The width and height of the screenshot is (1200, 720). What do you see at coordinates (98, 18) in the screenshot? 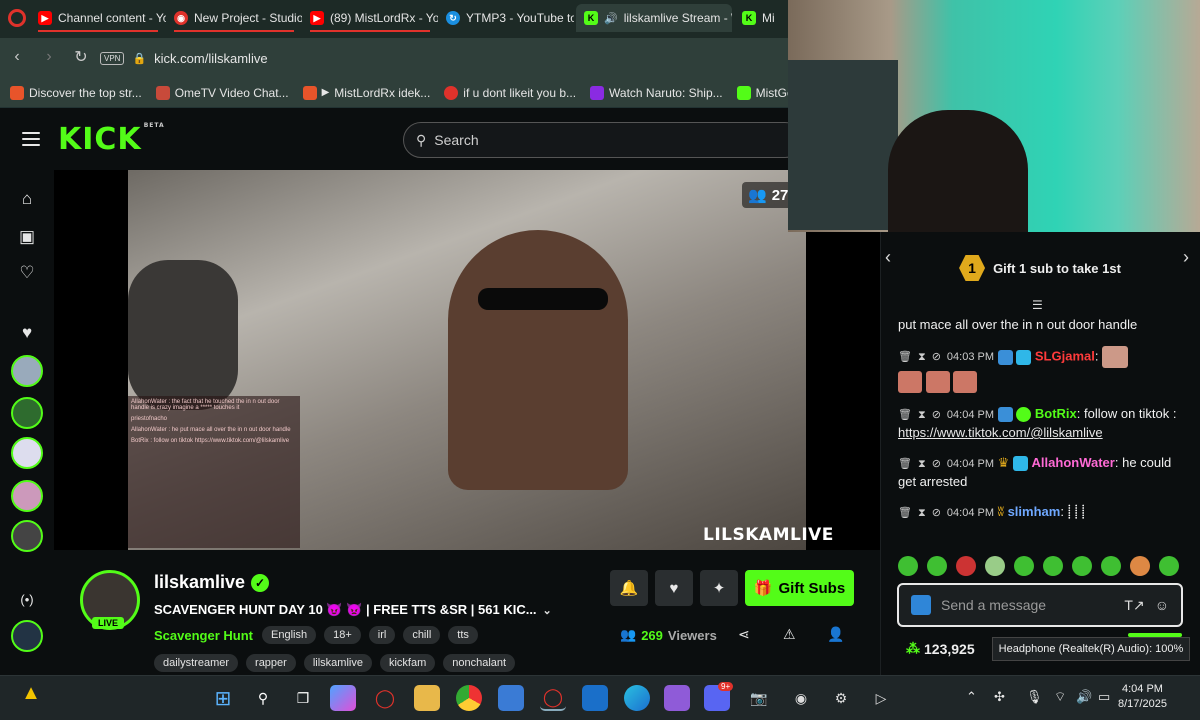
I see `tab-channel-content: ▶ Channel content - You` at bounding box center [98, 18].